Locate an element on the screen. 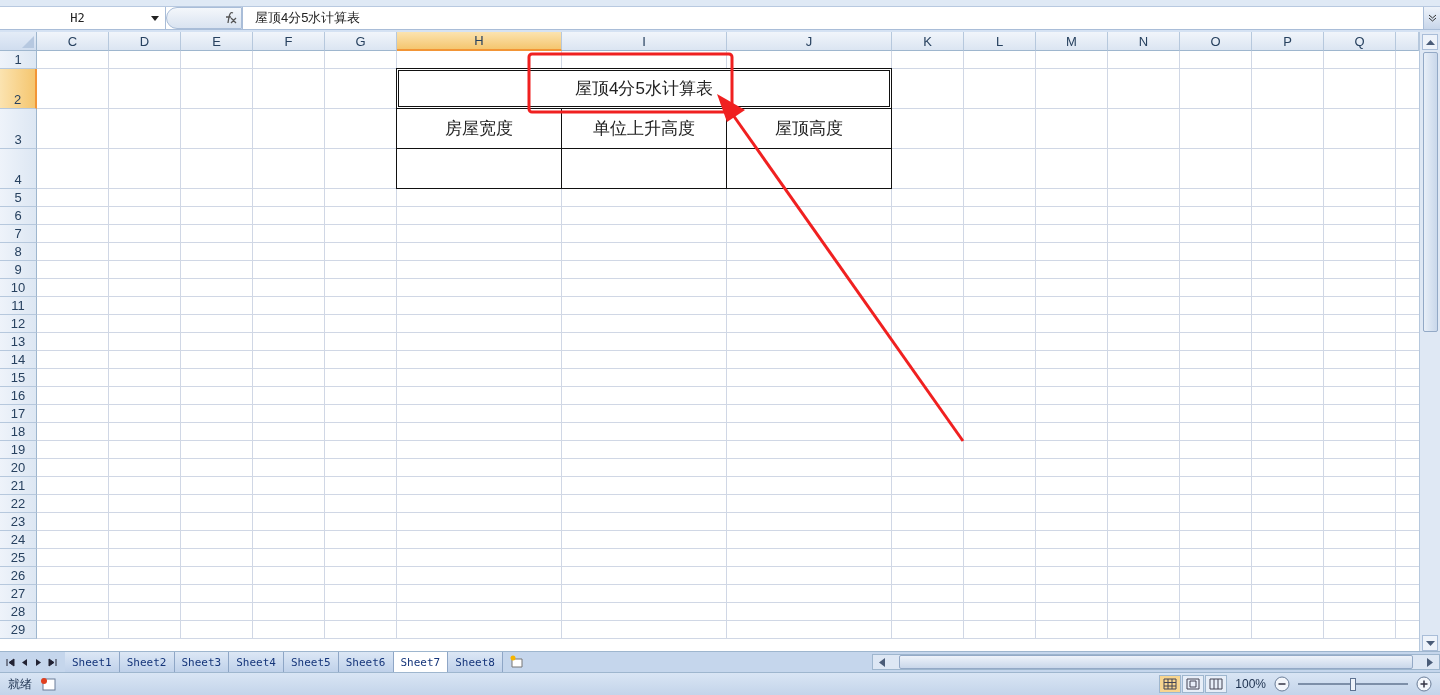 This screenshot has width=1440, height=695. column-header: P is located at coordinates (1288, 41).